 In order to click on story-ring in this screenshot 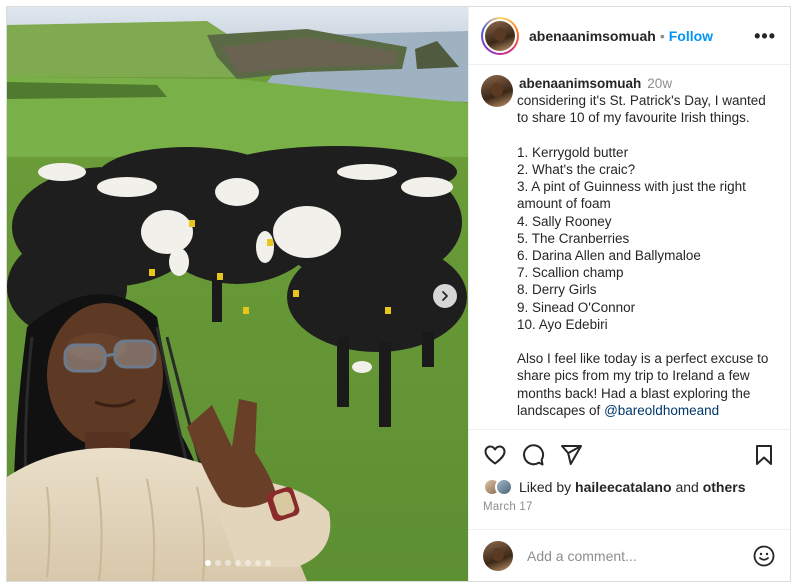, I will do `click(500, 35)`.